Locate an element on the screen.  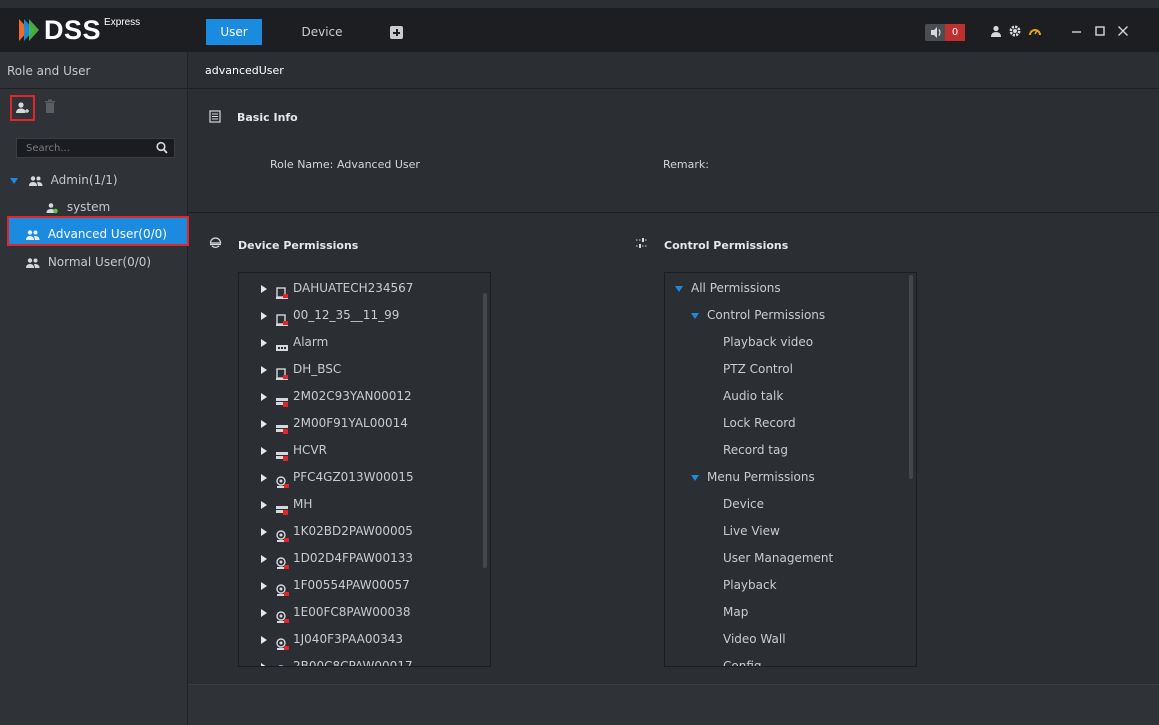
device-tree-item: DAHUATECH234567 is located at coordinates (337, 288).